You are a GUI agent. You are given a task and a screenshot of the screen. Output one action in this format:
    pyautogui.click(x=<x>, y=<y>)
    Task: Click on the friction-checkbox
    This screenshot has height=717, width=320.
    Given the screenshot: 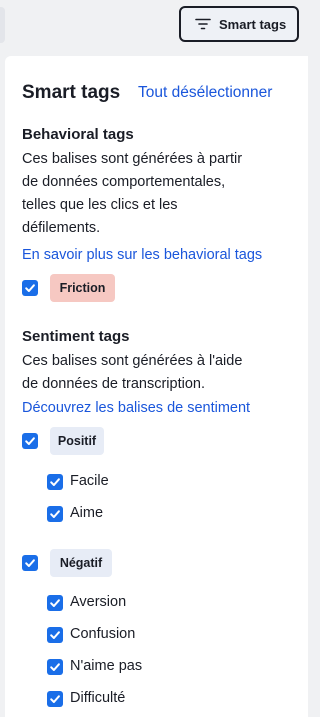 What is the action you would take?
    pyautogui.click(x=30, y=288)
    